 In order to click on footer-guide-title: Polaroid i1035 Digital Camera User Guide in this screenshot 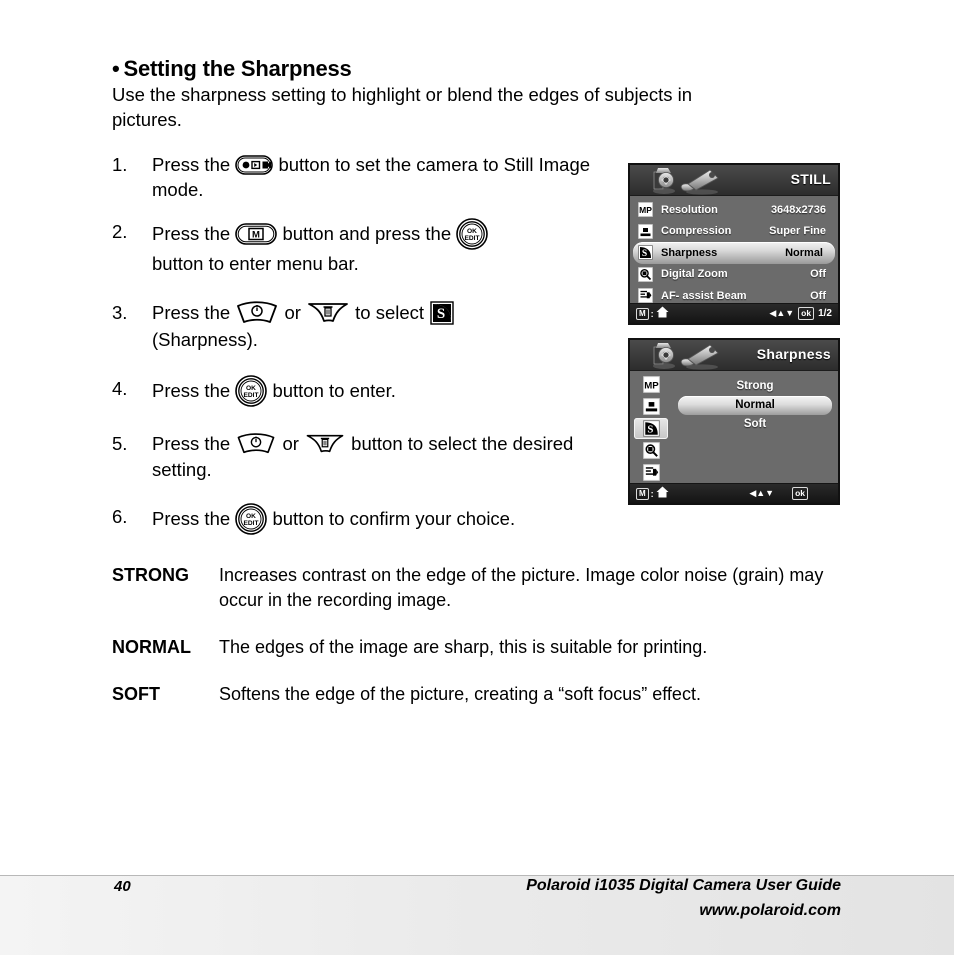, I will do `click(683, 885)`.